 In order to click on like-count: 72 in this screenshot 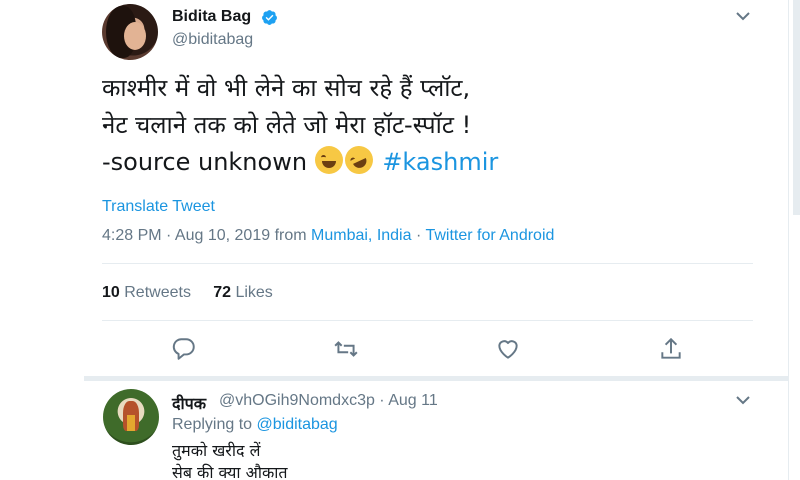, I will do `click(222, 292)`.